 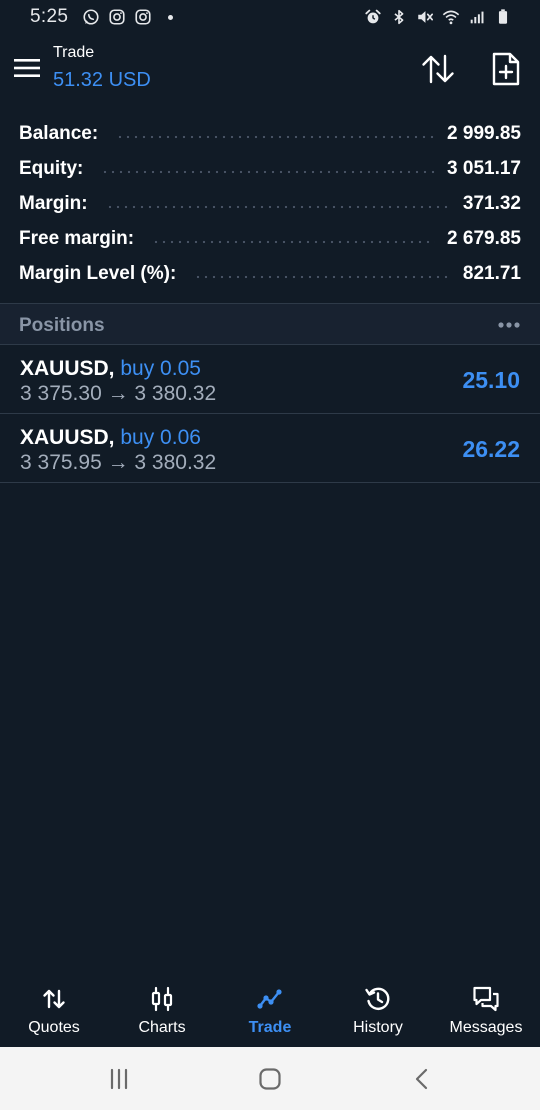 What do you see at coordinates (91, 17) in the screenshot?
I see `whatsapp-icon` at bounding box center [91, 17].